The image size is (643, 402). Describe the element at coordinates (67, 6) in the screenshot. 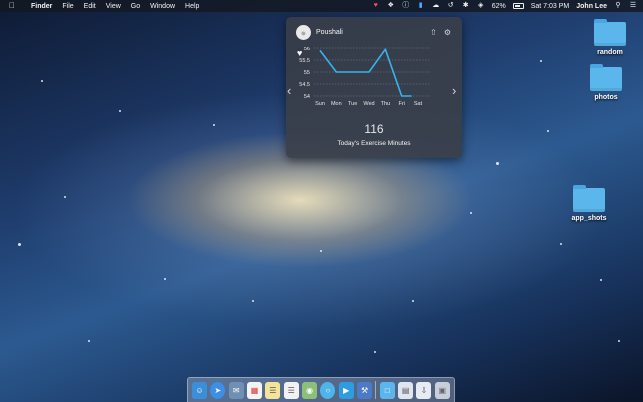

I see `menu-file: File` at that location.